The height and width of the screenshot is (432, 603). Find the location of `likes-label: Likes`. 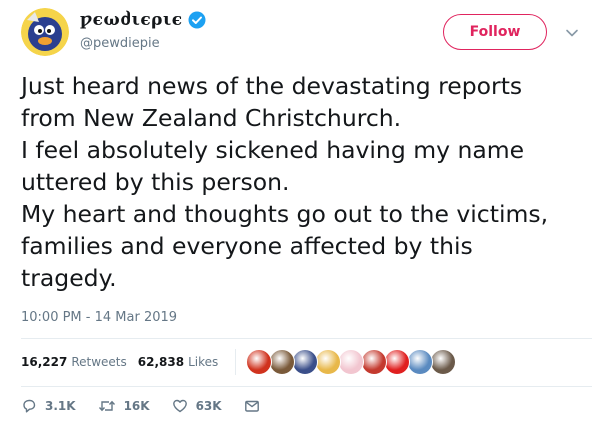

likes-label: Likes is located at coordinates (203, 362).